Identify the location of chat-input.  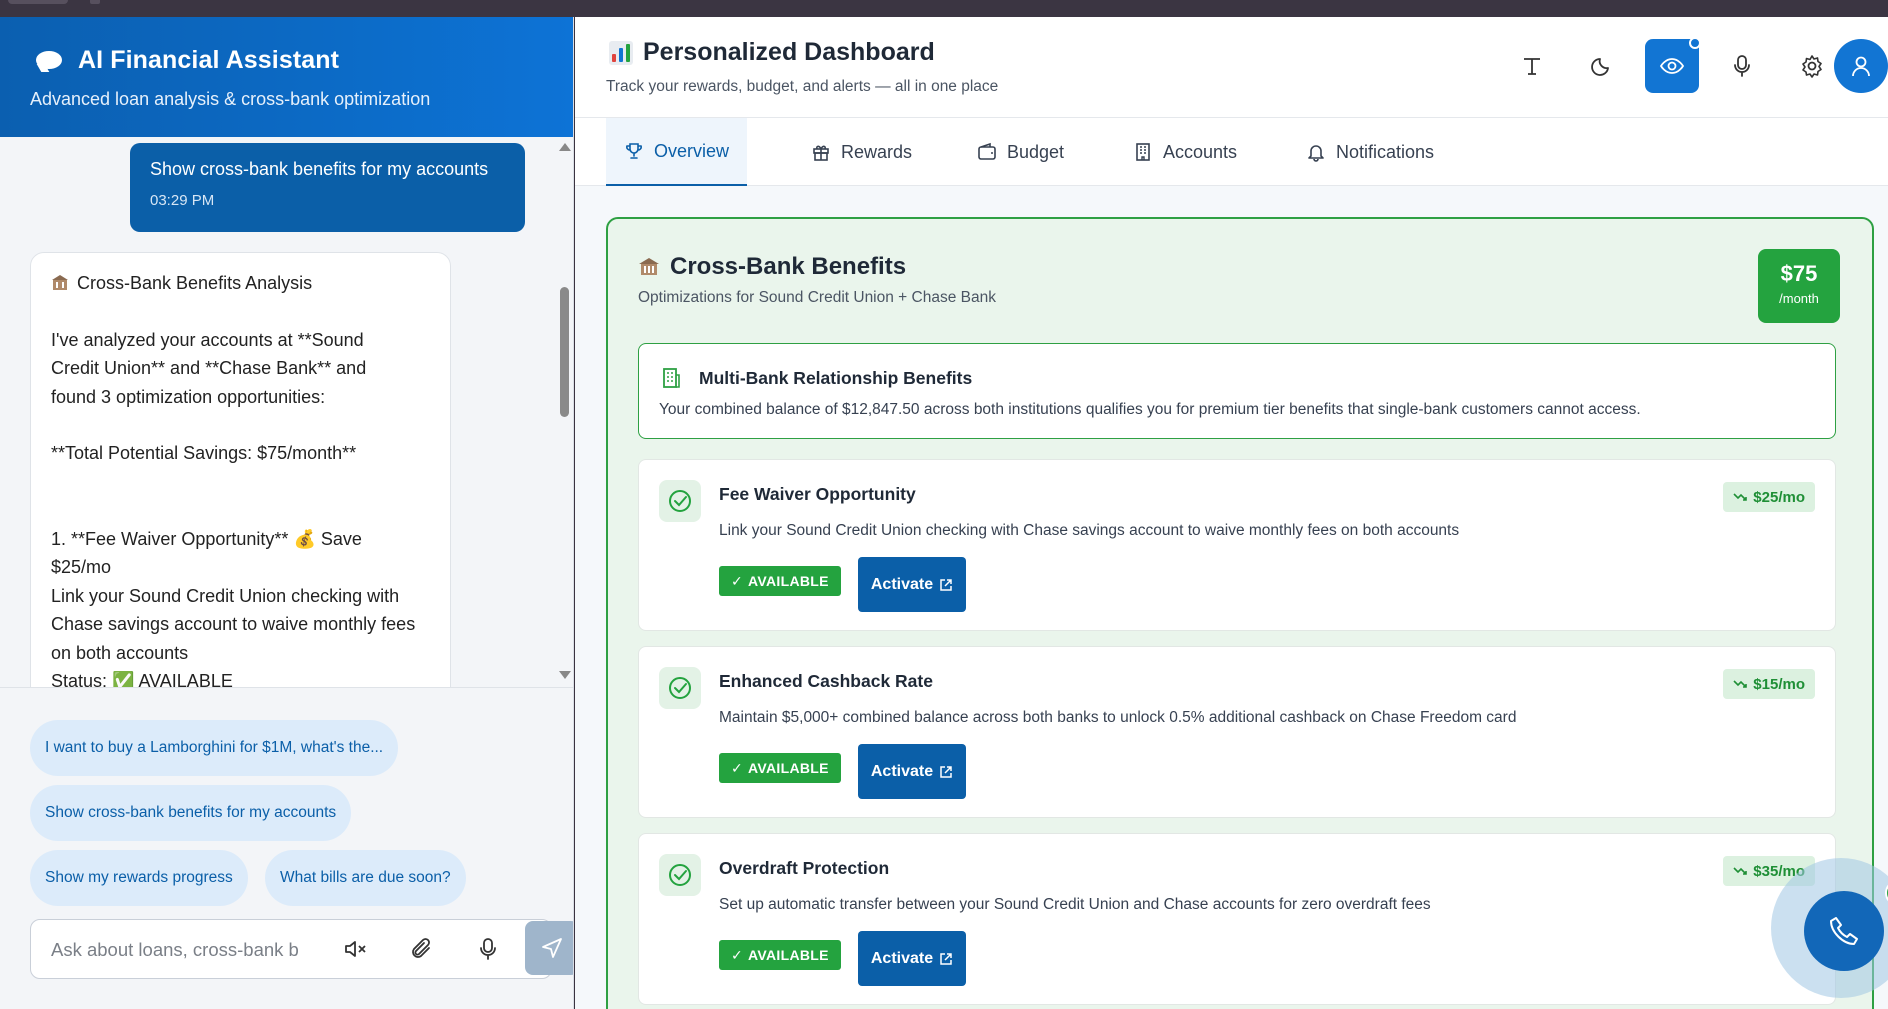
(181, 950).